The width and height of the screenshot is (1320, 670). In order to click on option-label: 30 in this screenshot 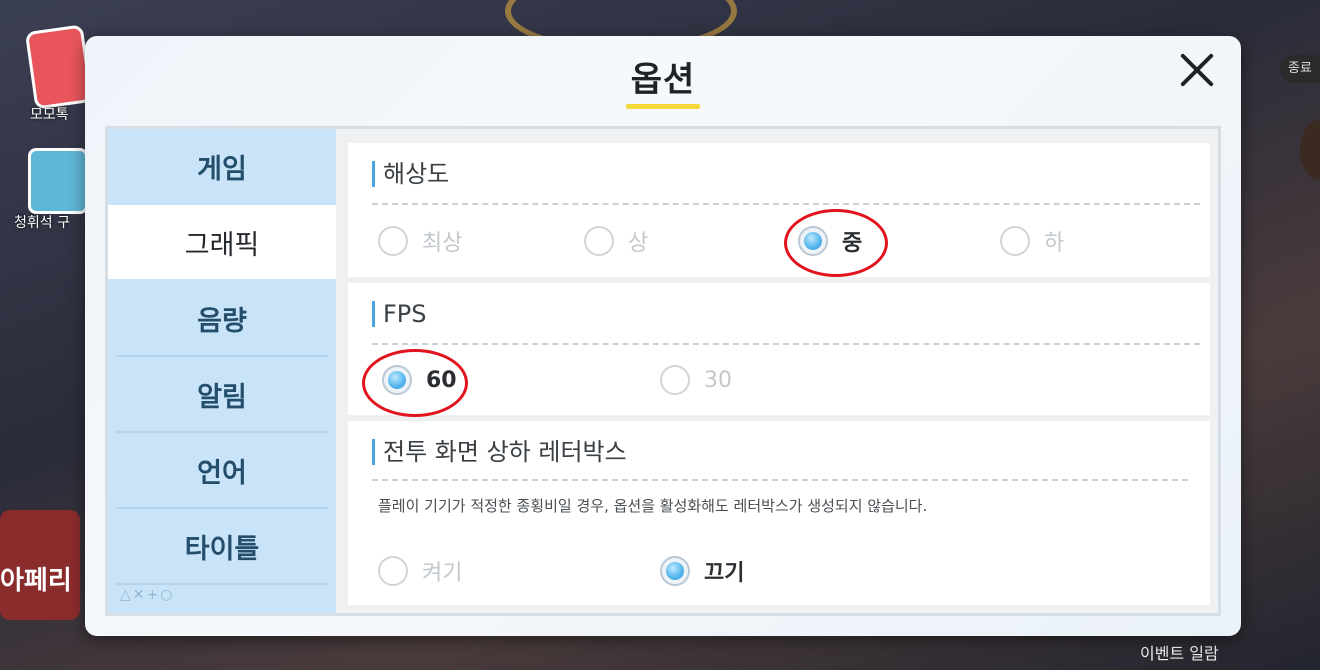, I will do `click(718, 380)`.